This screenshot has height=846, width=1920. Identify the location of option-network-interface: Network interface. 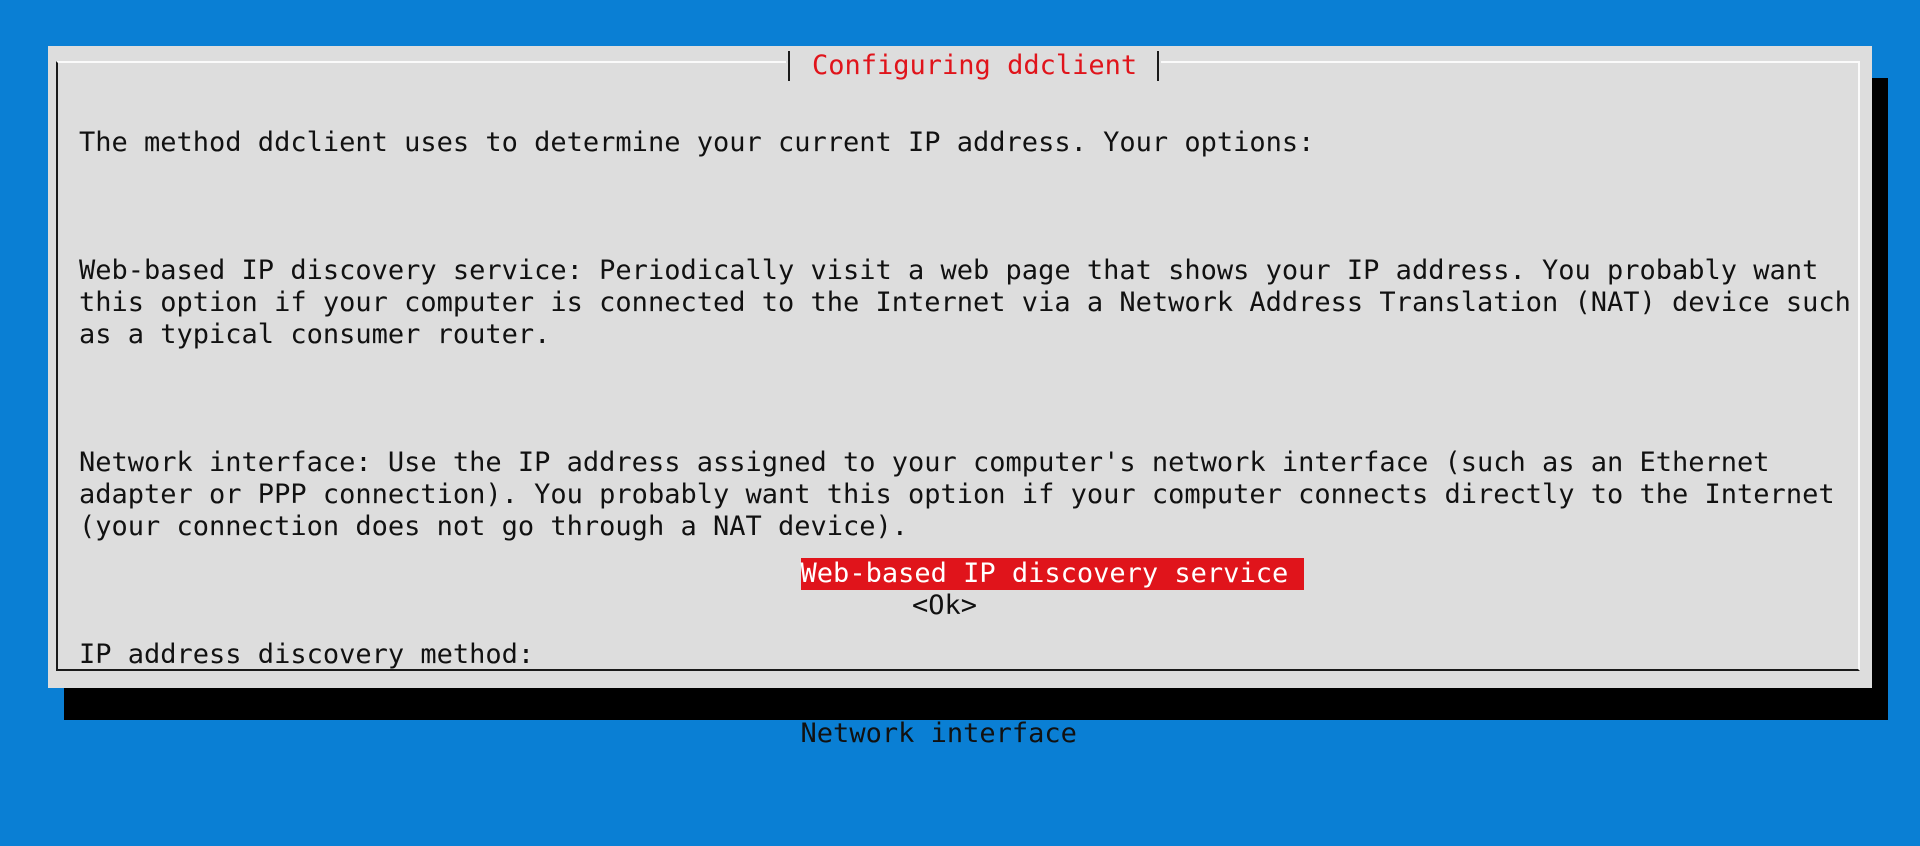
(947, 733).